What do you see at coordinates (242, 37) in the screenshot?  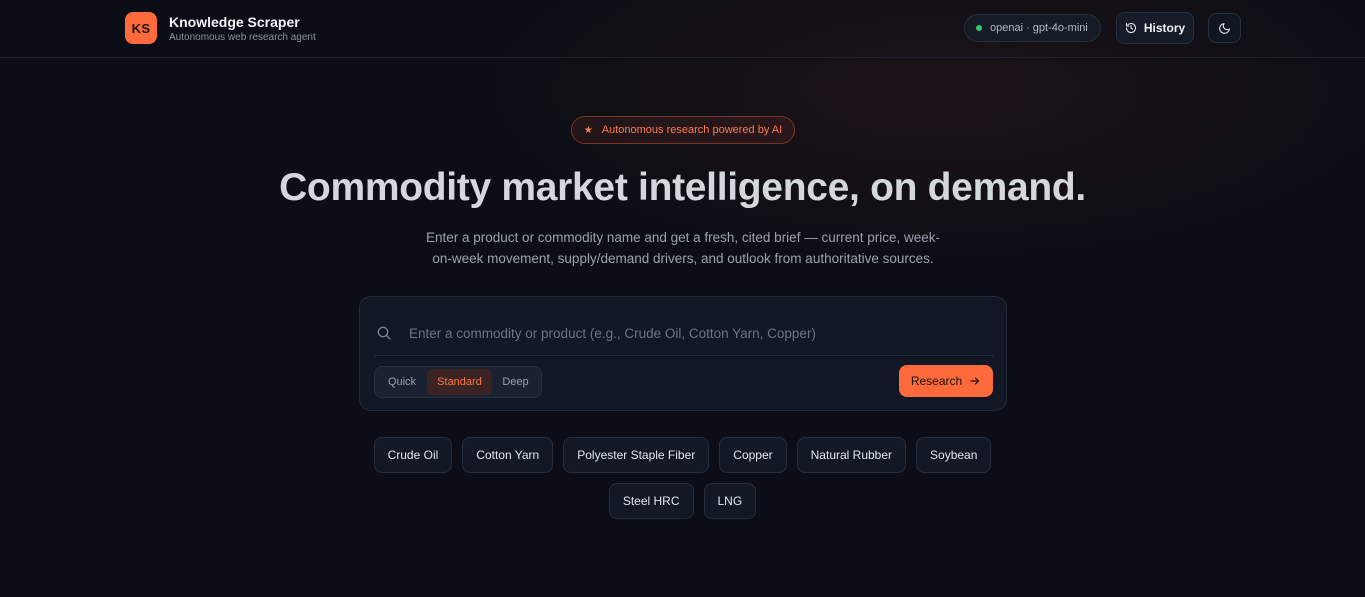 I see `app-subtitle: Autonomous web research agent` at bounding box center [242, 37].